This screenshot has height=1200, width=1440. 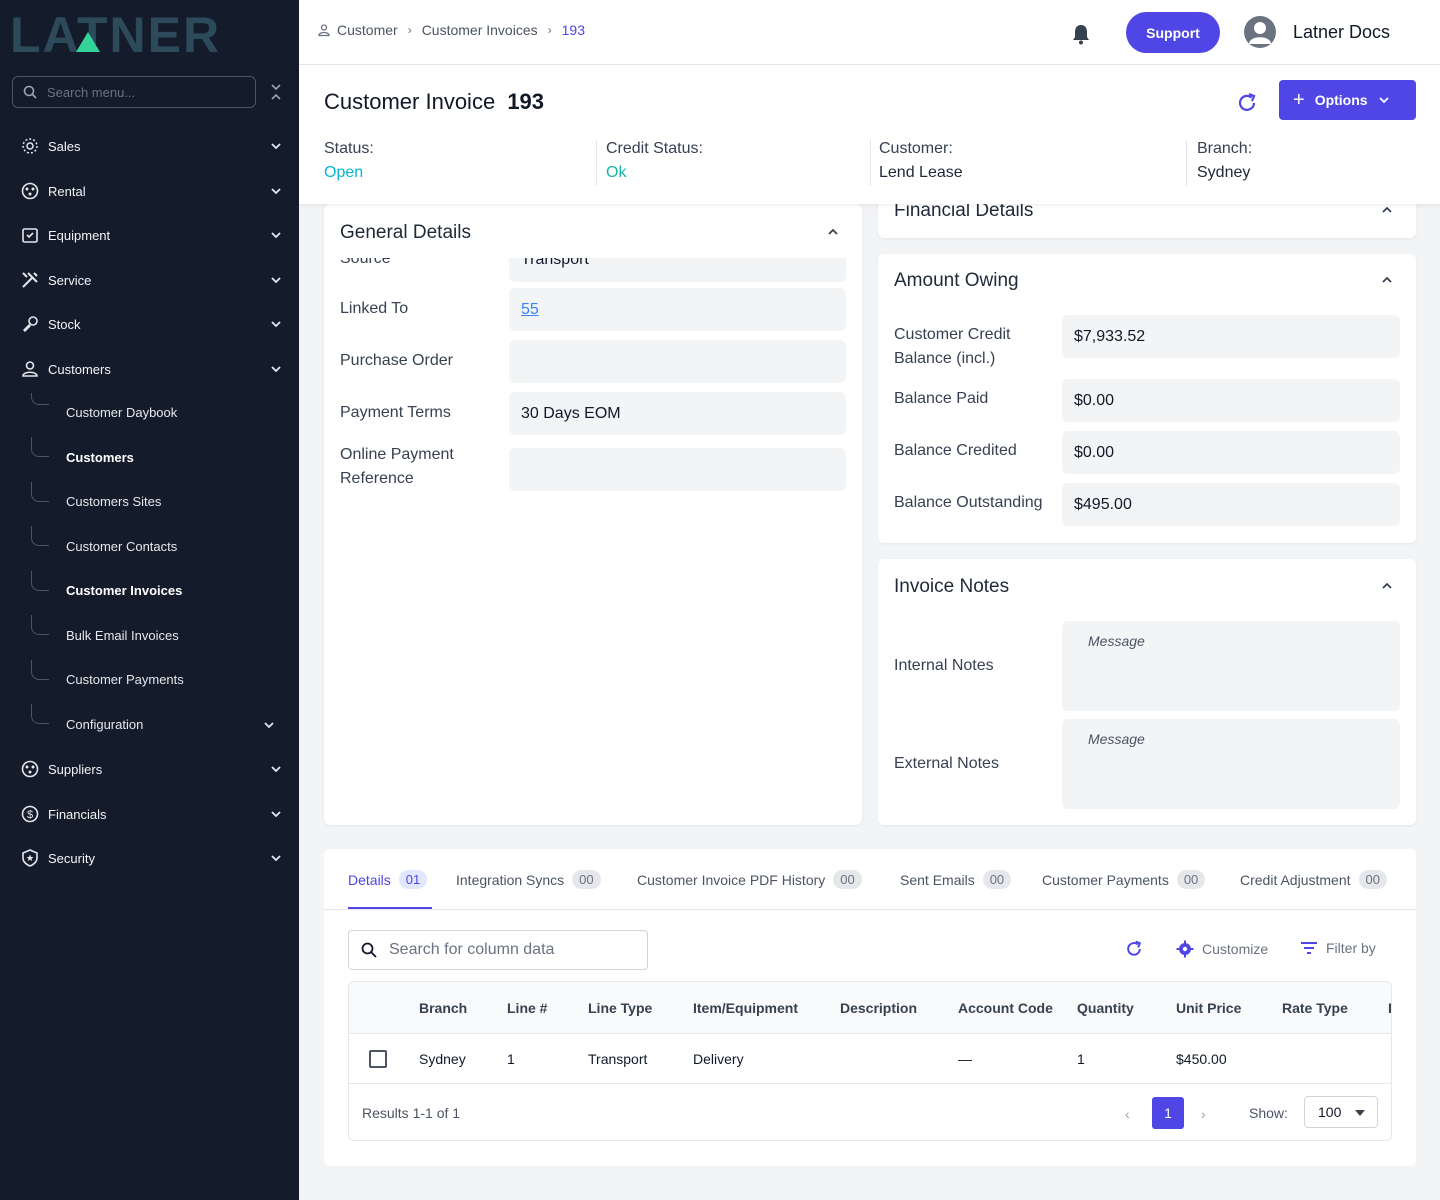 What do you see at coordinates (149, 858) in the screenshot?
I see `sidebar-item-security: Security` at bounding box center [149, 858].